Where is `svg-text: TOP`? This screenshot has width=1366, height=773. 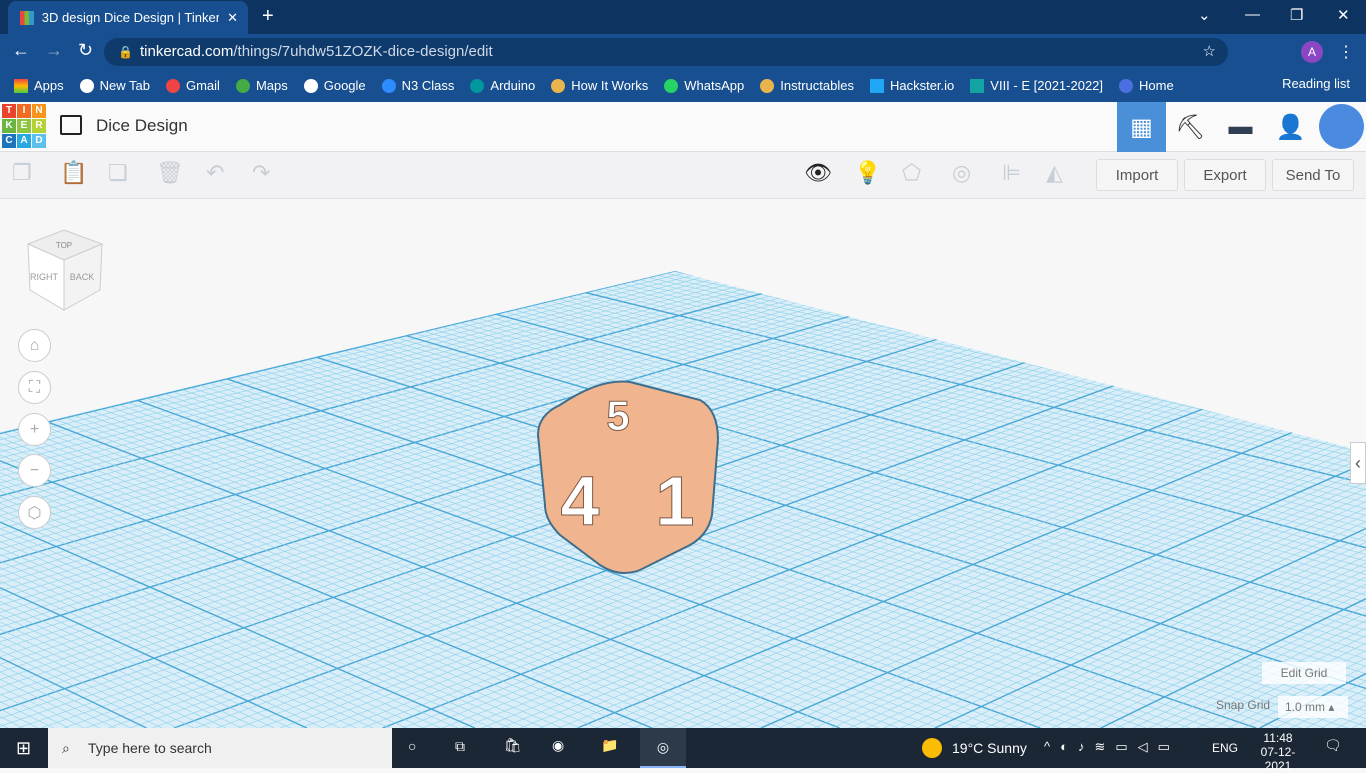 svg-text: TOP is located at coordinates (64, 245).